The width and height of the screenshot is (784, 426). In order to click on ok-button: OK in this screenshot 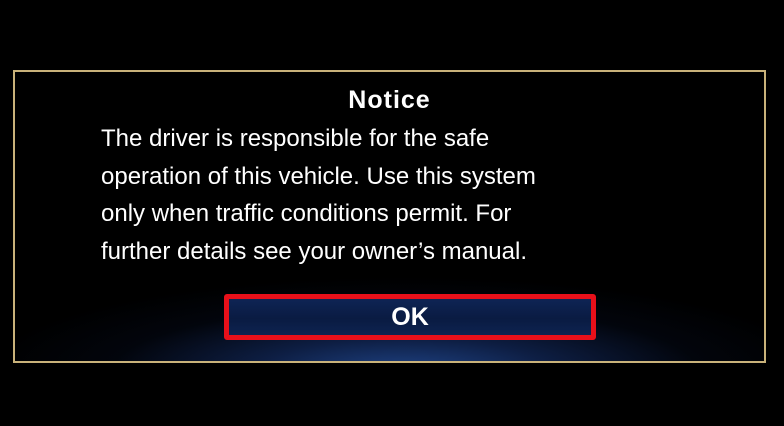, I will do `click(410, 317)`.